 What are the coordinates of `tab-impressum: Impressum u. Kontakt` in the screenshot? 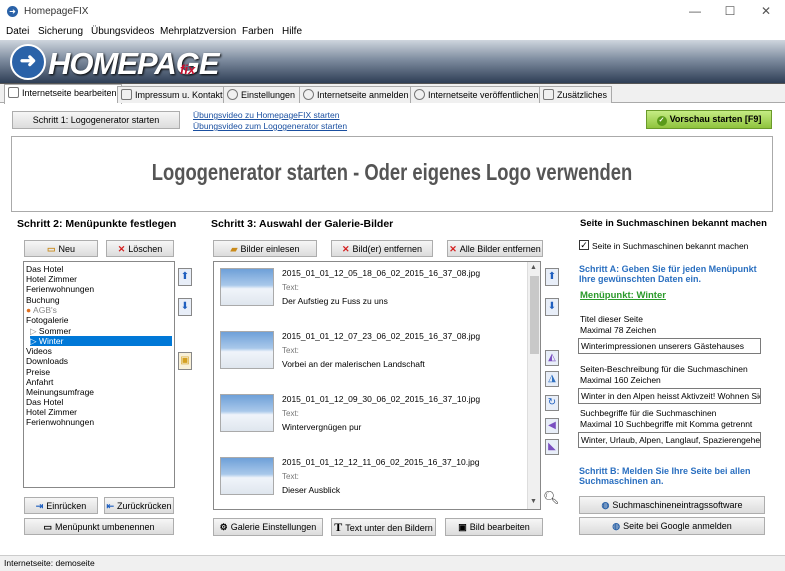 It's located at (172, 94).